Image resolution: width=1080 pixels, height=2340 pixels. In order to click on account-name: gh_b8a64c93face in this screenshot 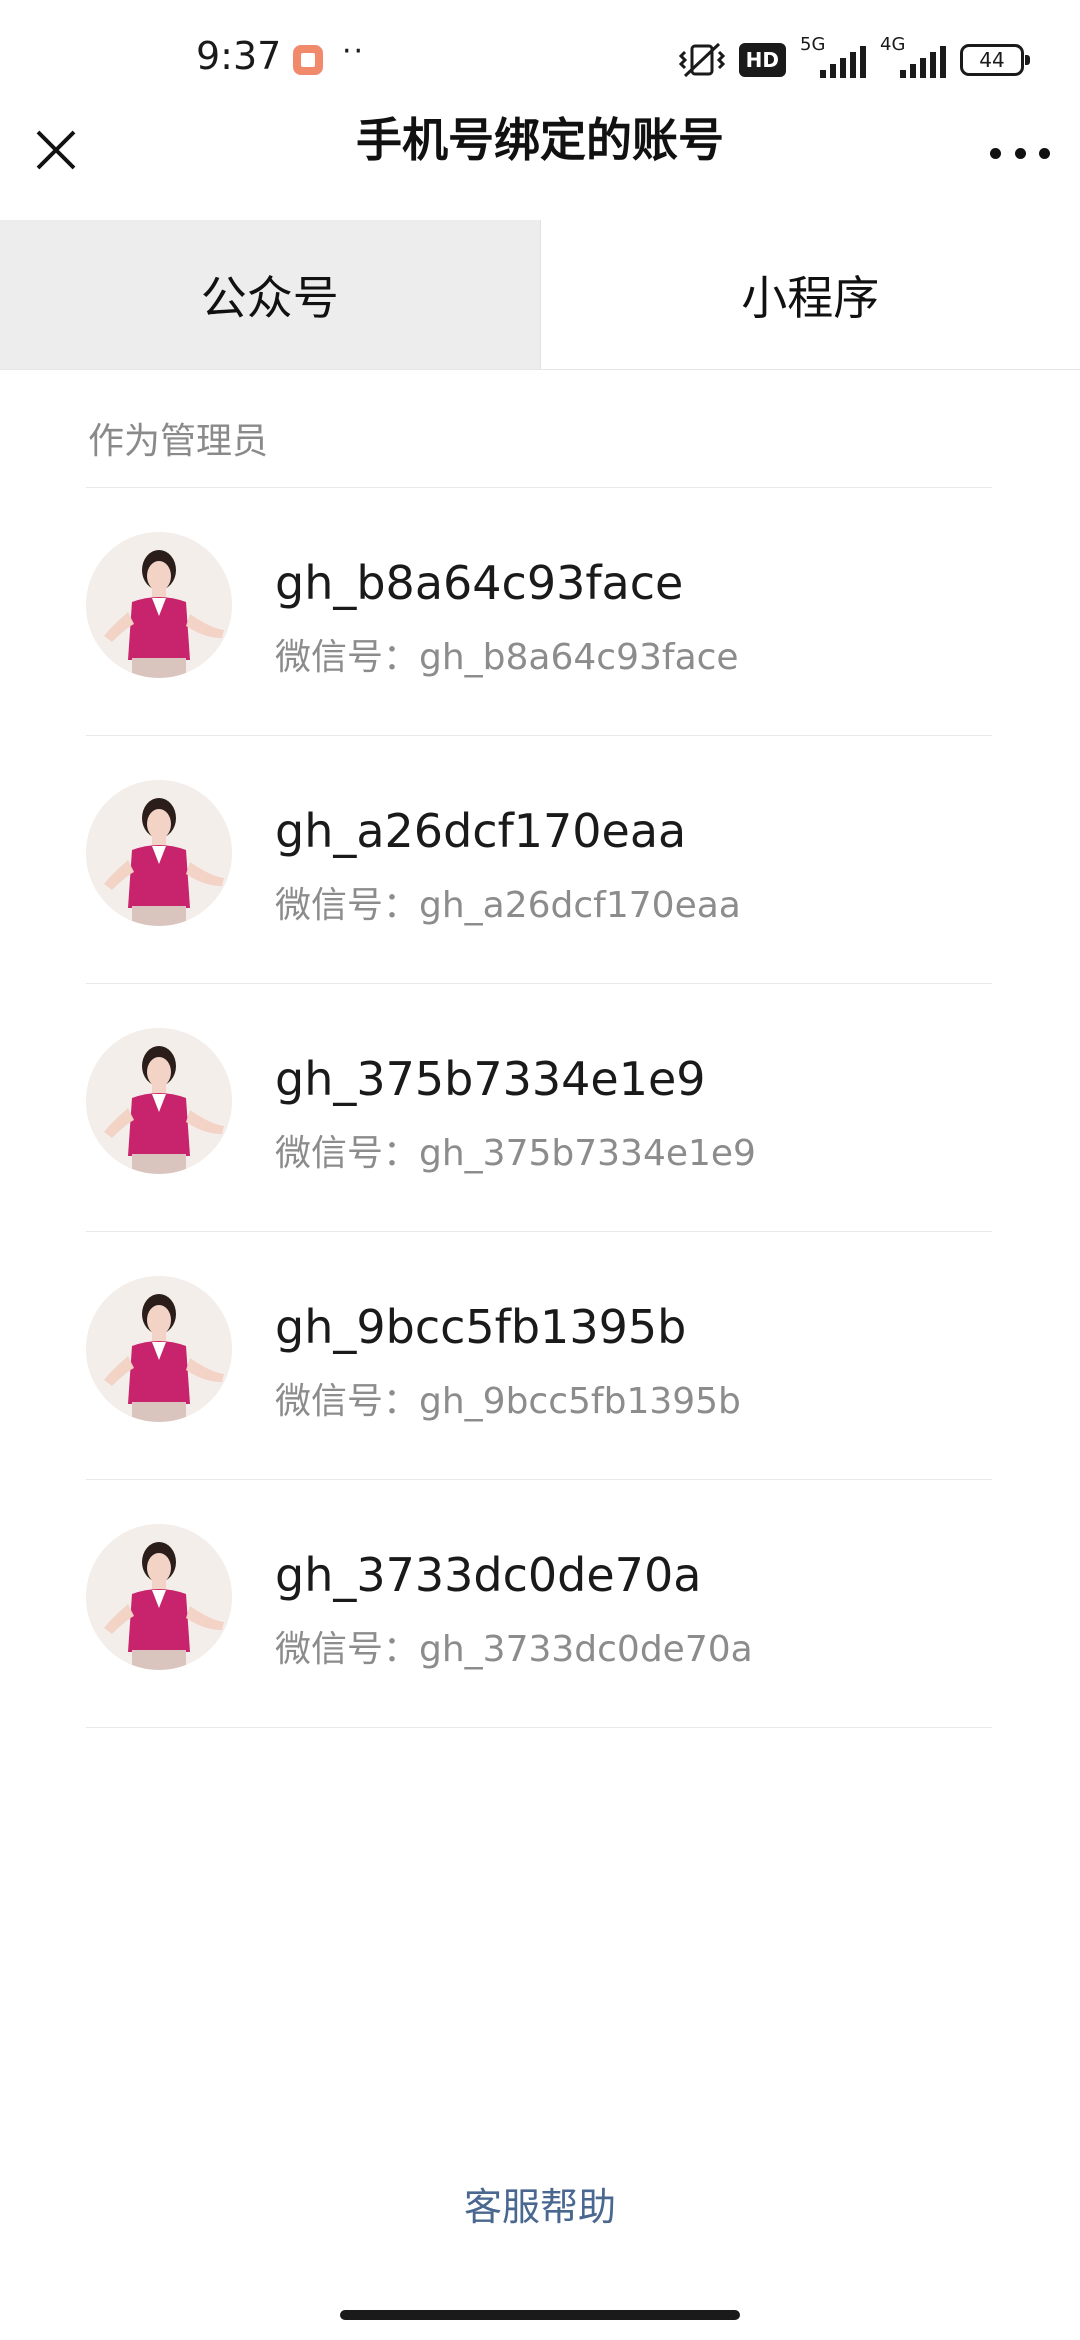, I will do `click(479, 583)`.